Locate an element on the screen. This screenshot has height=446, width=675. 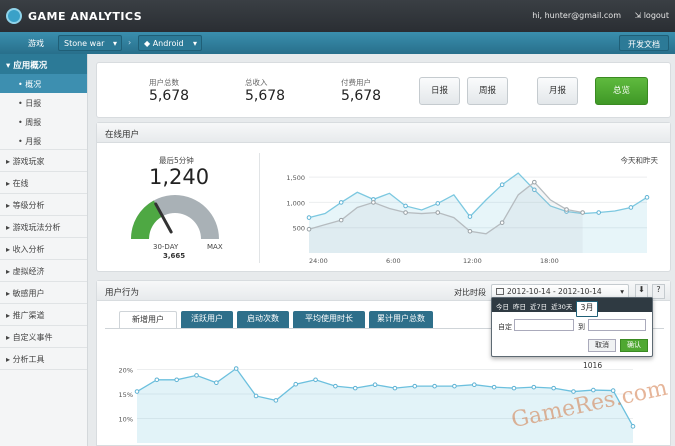
sidebar-subitem-label: 周报 is located at coordinates (33, 122).